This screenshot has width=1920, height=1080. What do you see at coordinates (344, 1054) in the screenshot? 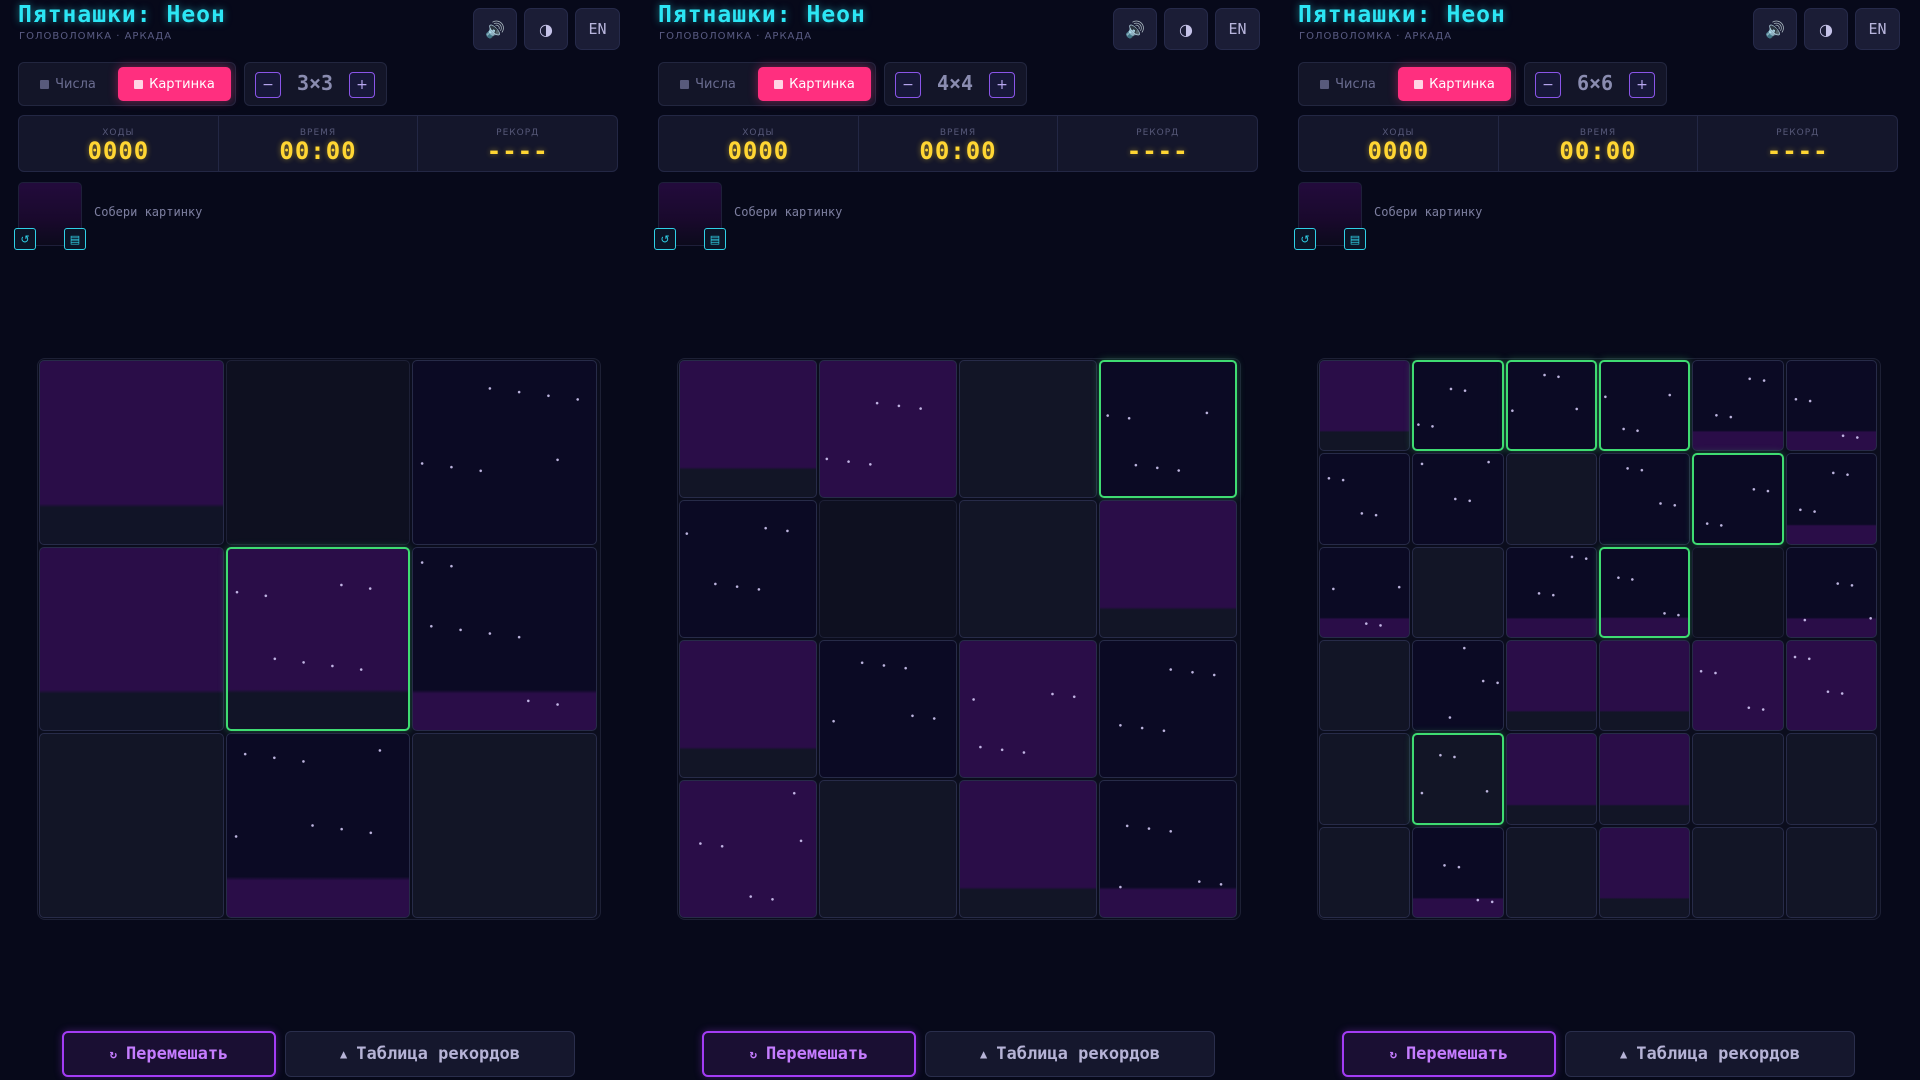
I see `triangle-up-icon: ▲` at bounding box center [344, 1054].